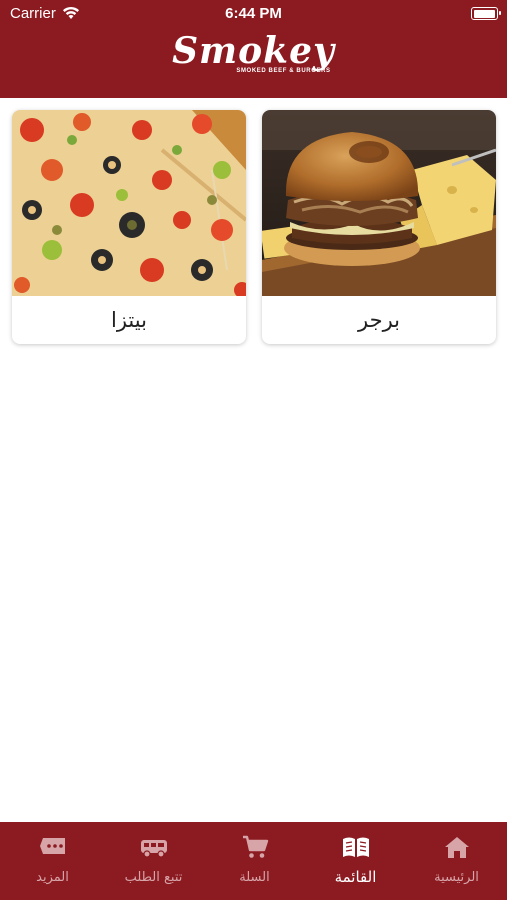 Image resolution: width=507 pixels, height=900 pixels. I want to click on category-card-burger: برجر, so click(379, 227).